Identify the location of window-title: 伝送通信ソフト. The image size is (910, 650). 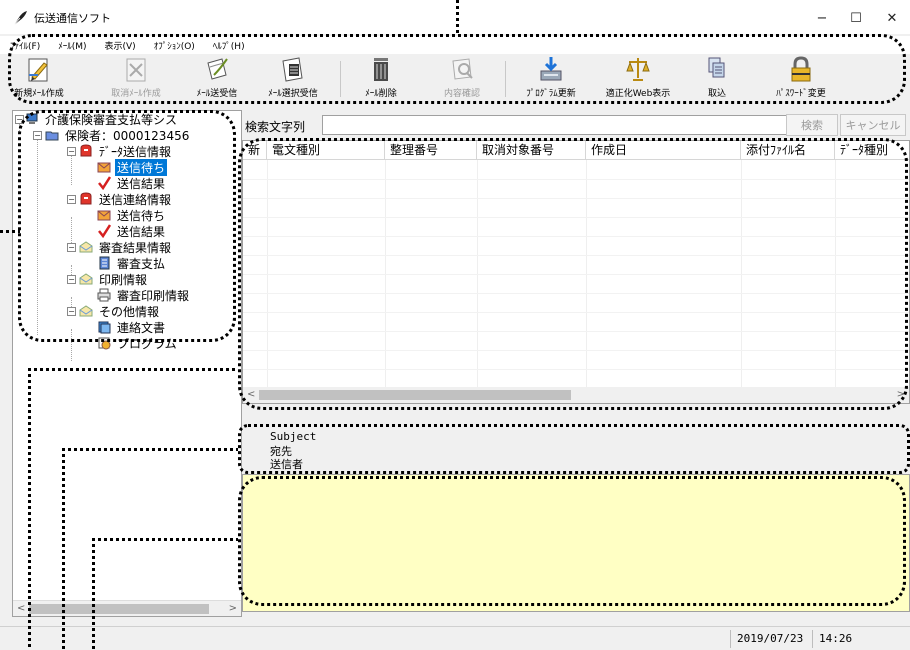
(72, 18).